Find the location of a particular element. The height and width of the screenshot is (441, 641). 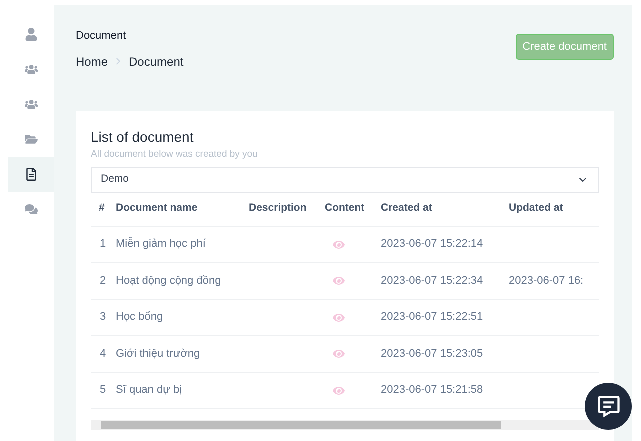

column-header: Content is located at coordinates (345, 208).